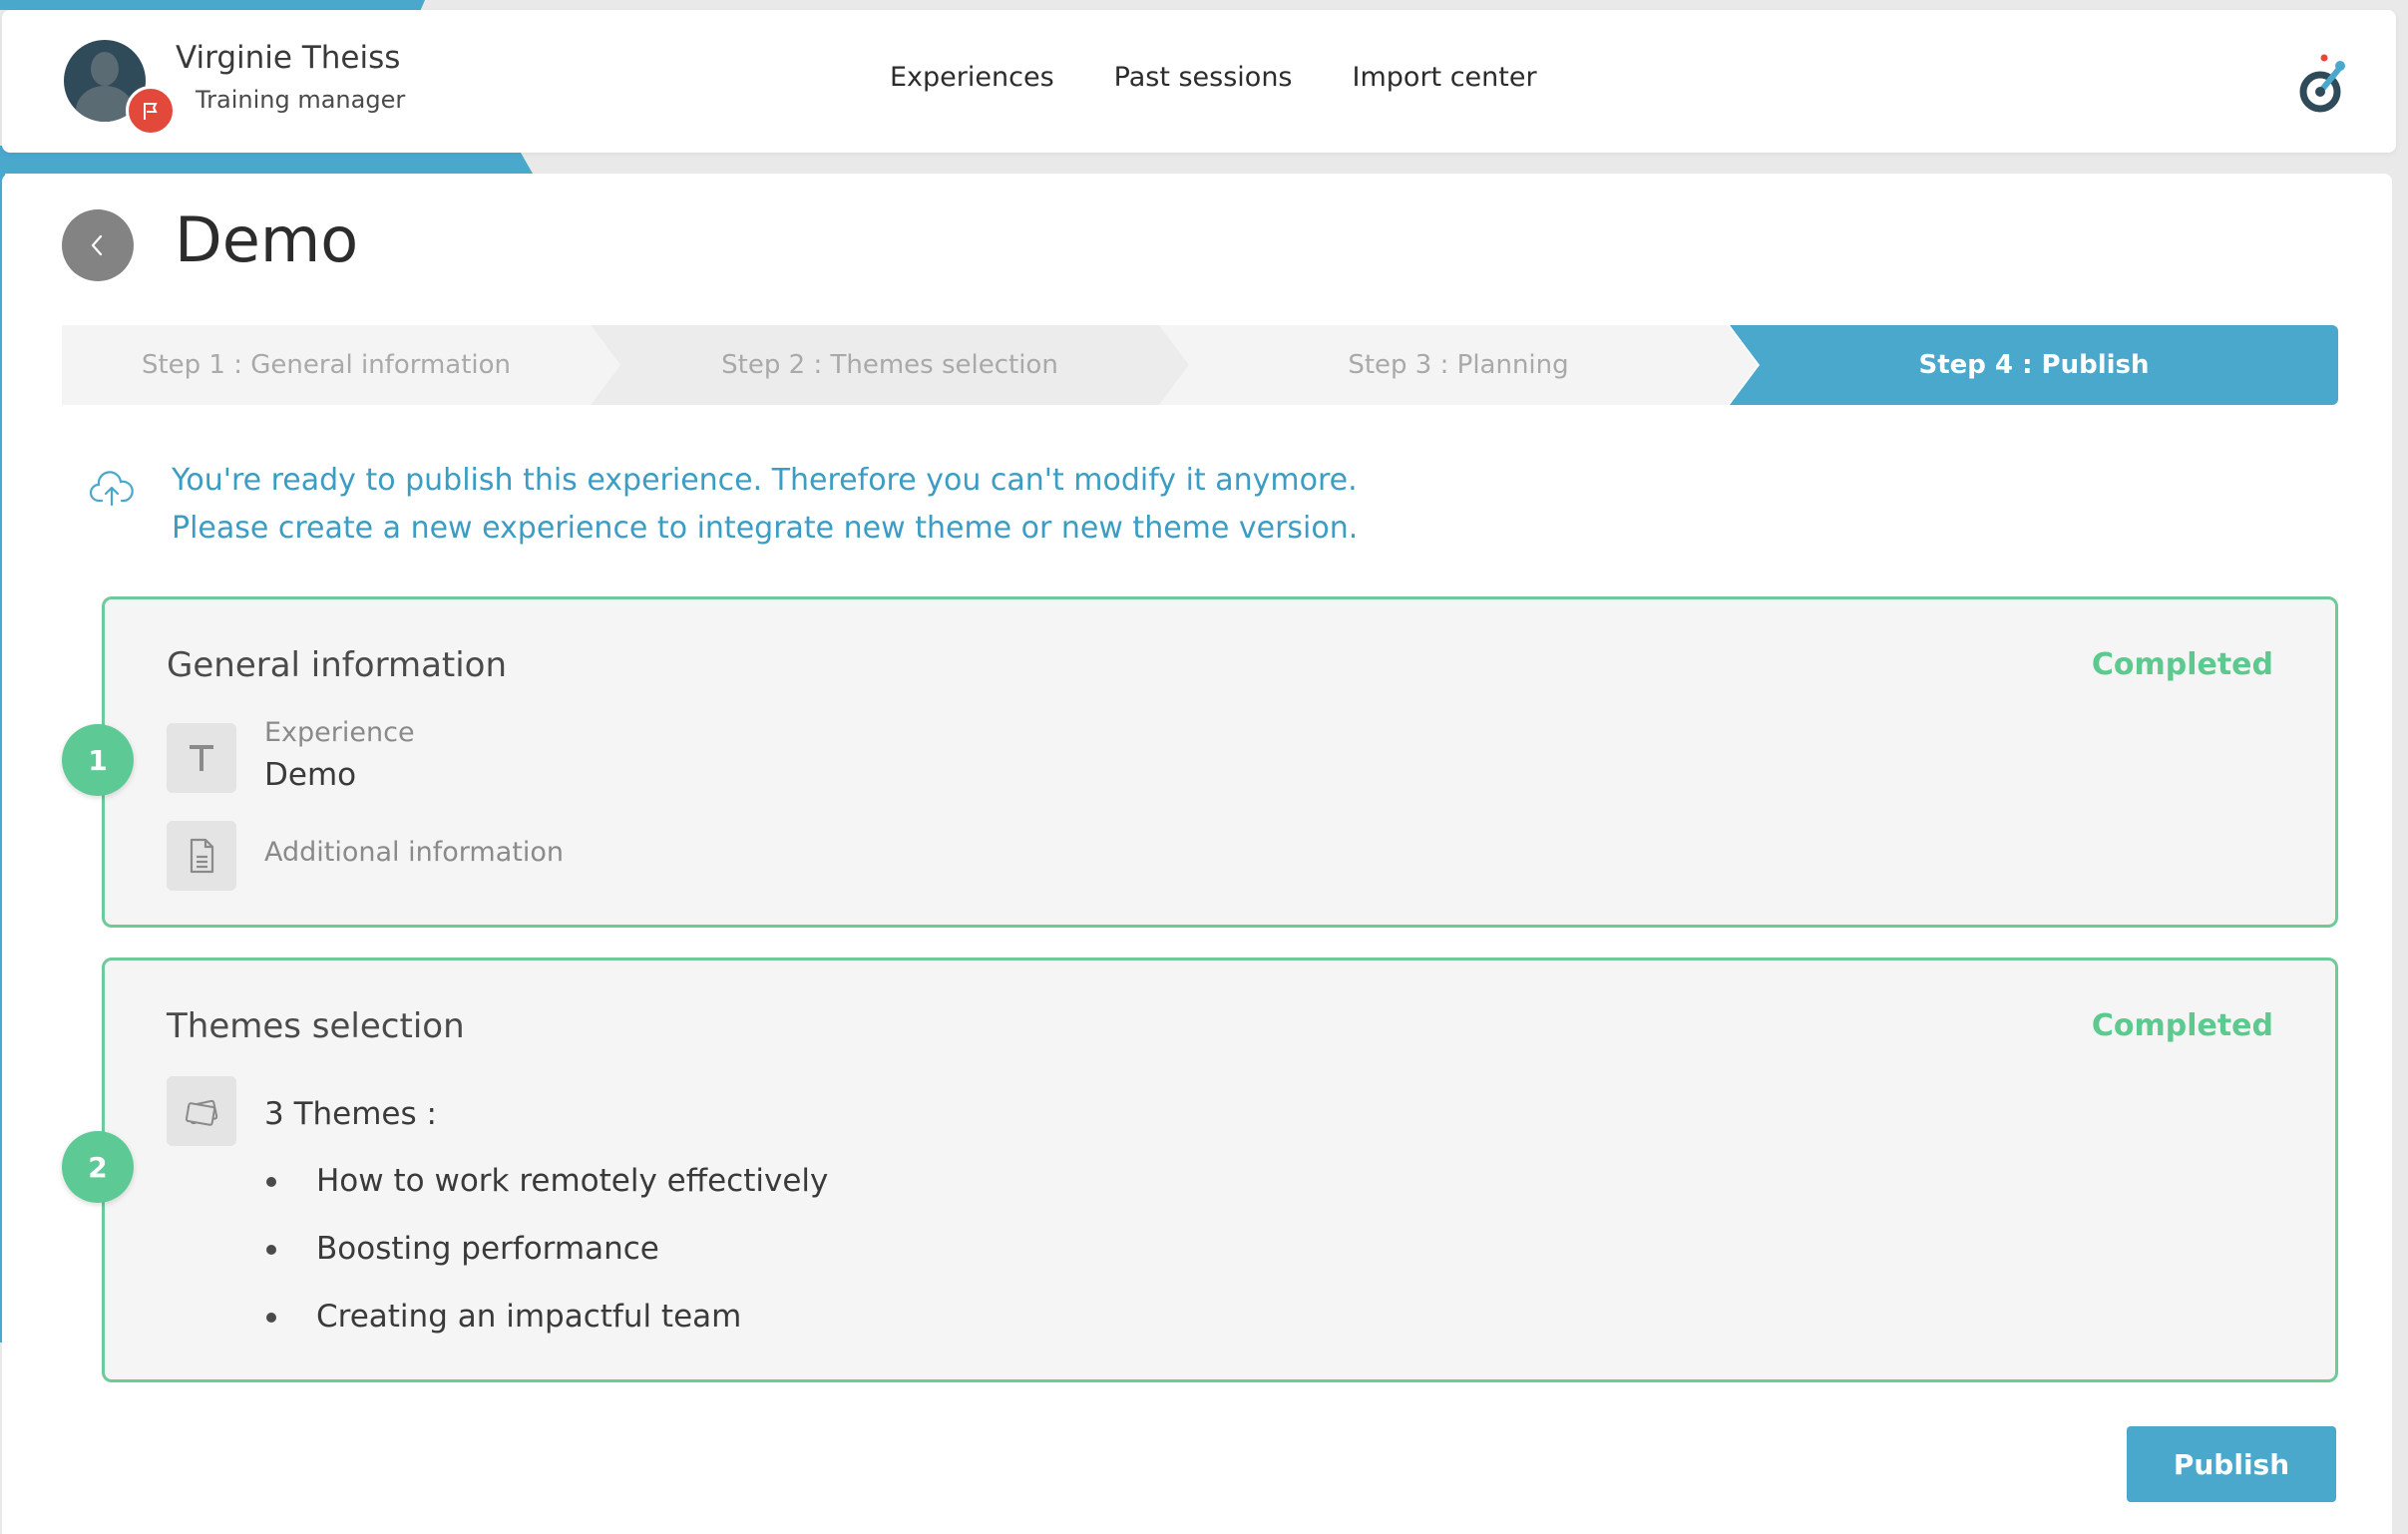  I want to click on step-themes-selection: Step 2 : Themes selection, so click(890, 365).